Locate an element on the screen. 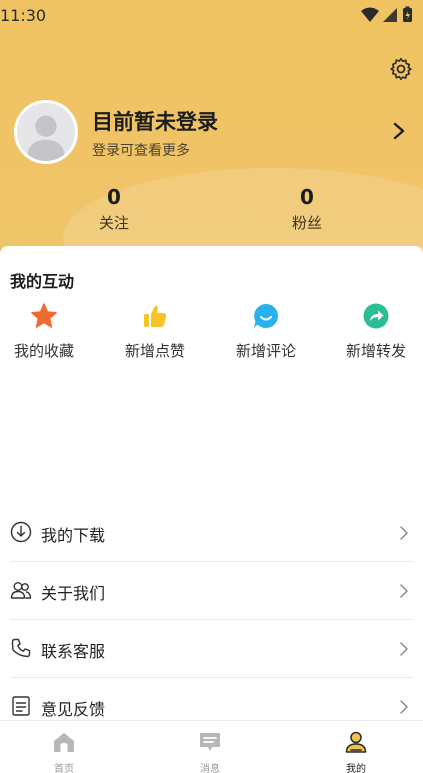 The height and width of the screenshot is (773, 423). status-time: 11:30 is located at coordinates (23, 15).